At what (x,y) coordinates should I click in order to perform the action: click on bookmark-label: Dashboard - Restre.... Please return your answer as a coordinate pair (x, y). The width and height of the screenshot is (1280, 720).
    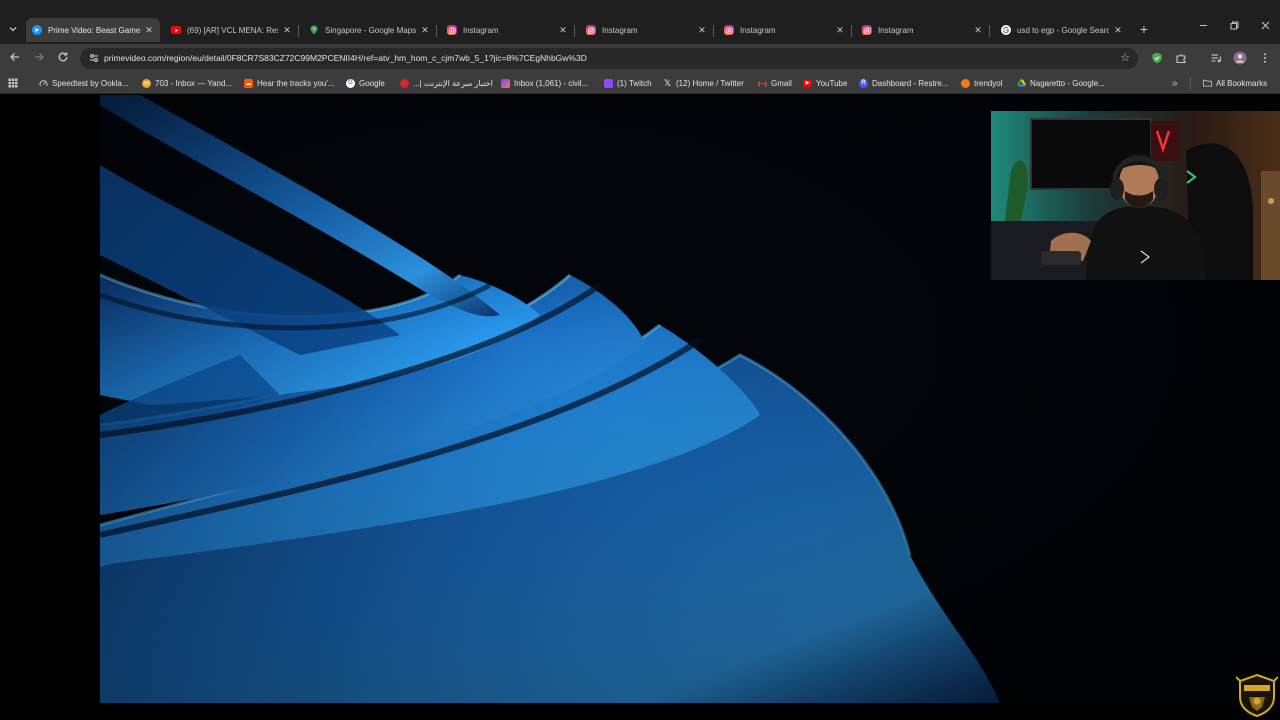
    Looking at the image, I should click on (910, 83).